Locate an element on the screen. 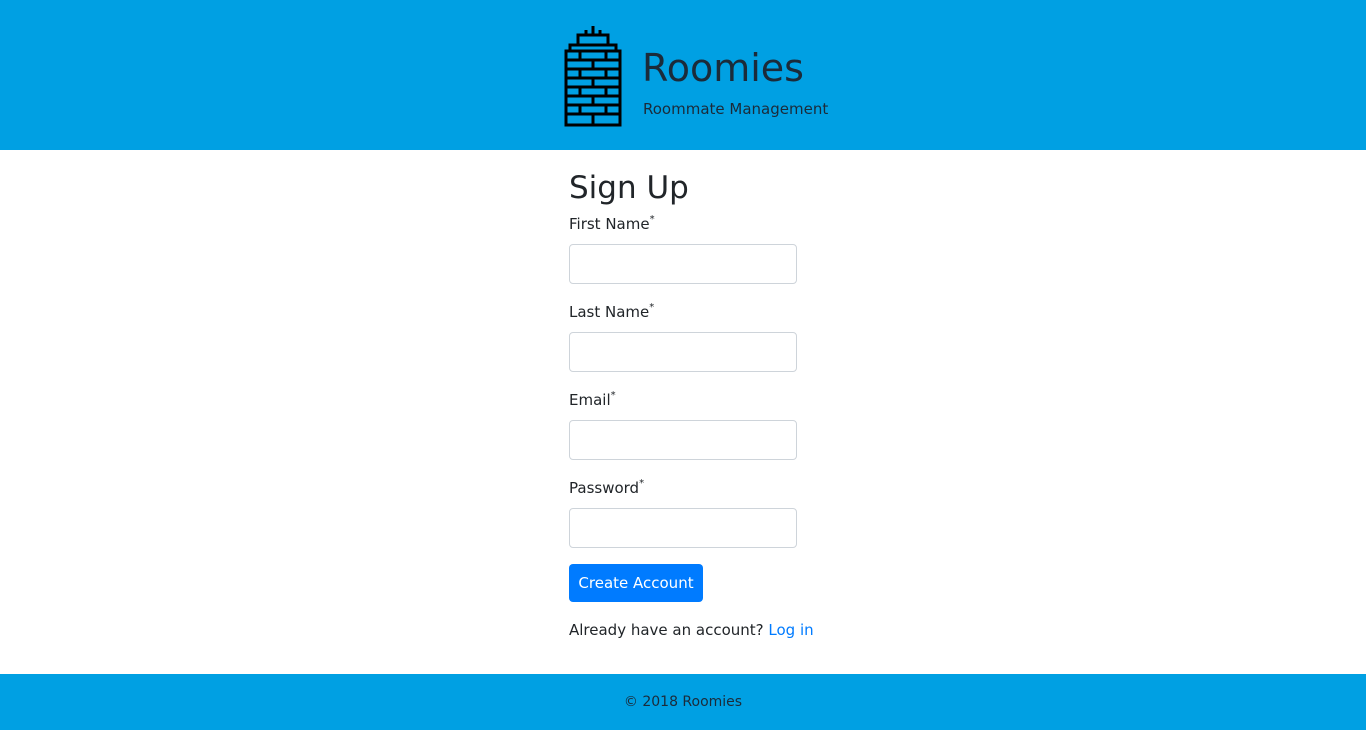  page-title: Sign Up is located at coordinates (629, 188).